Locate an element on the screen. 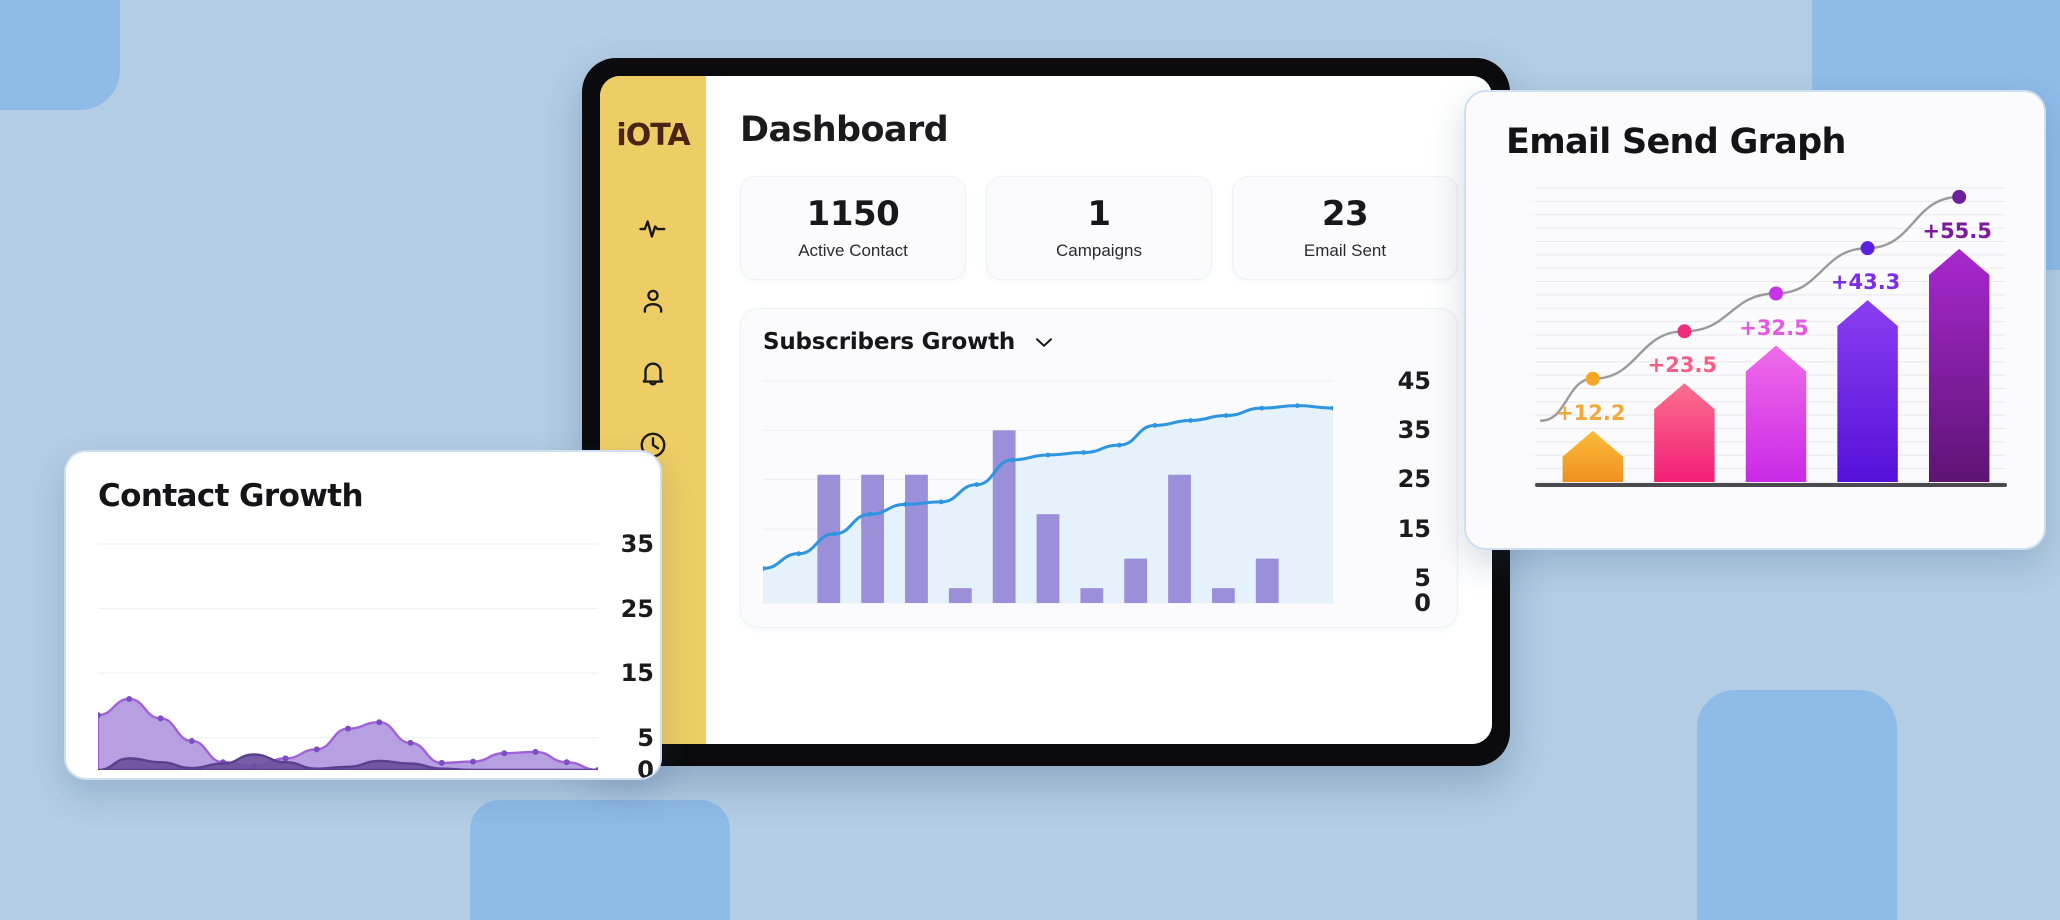 The width and height of the screenshot is (2060, 920). activity-pulse-icon is located at coordinates (653, 229).